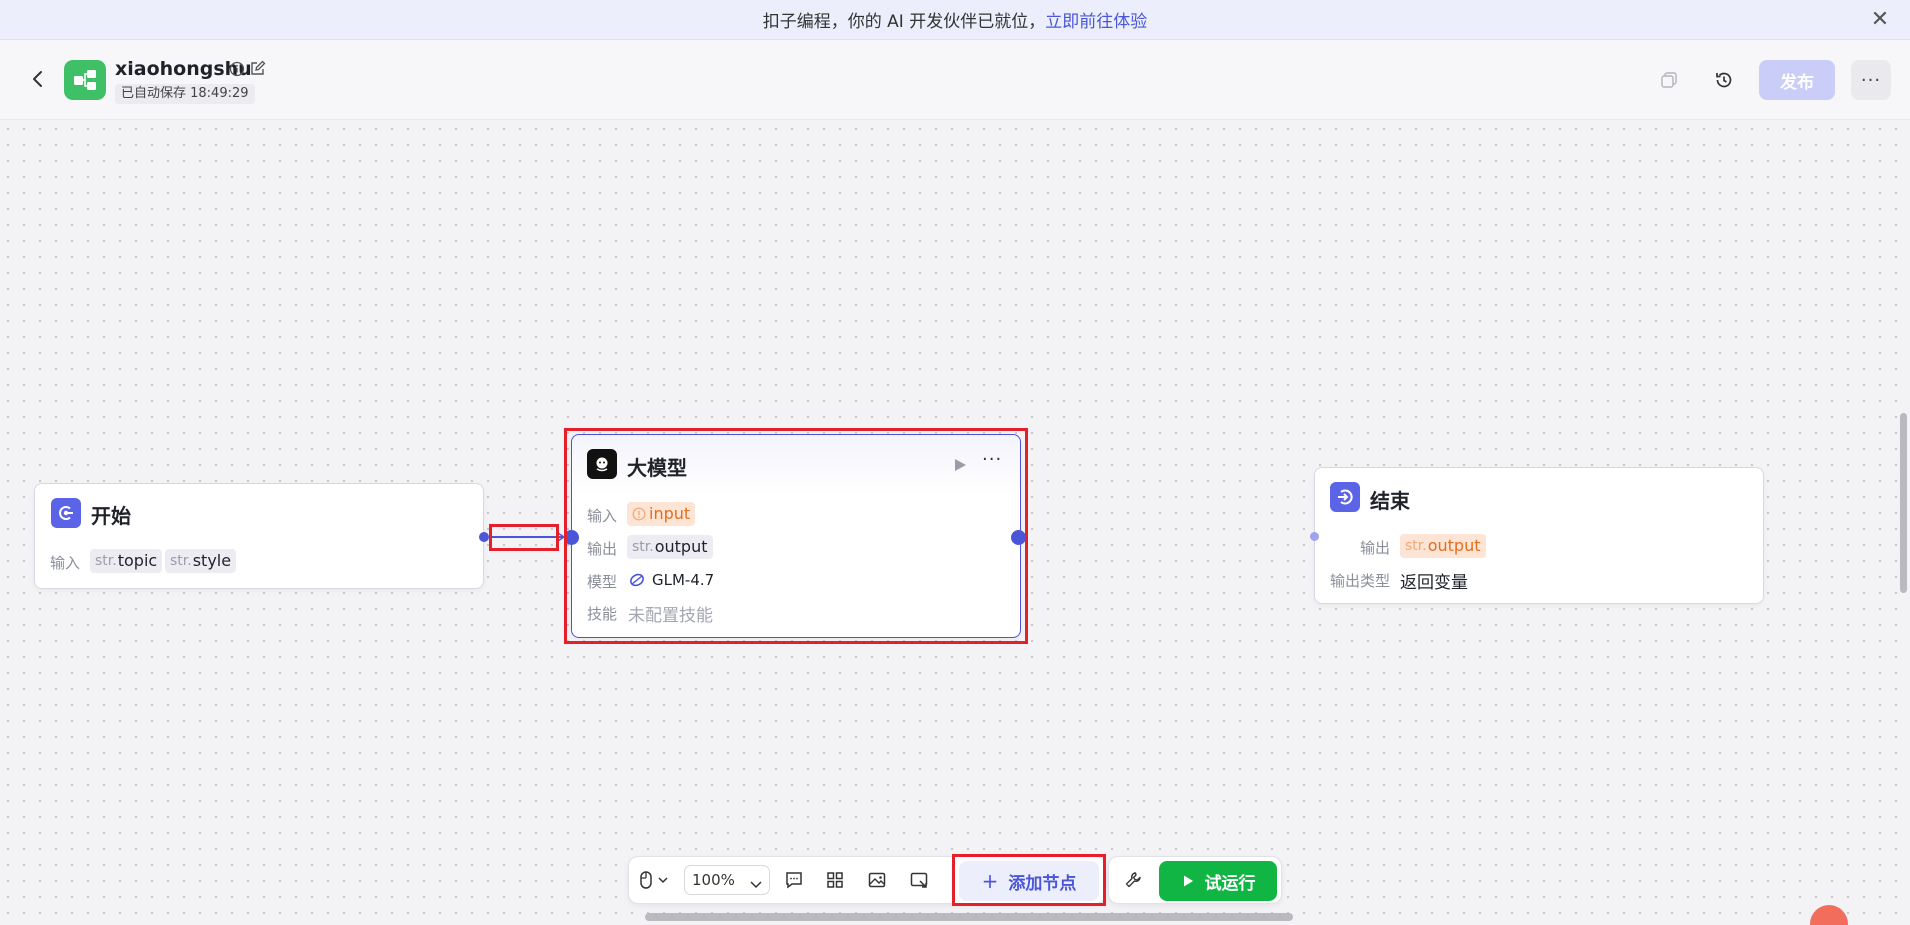 The image size is (1910, 925). I want to click on header: xiaohongshu 已自动保存 18:49:29 发布 ···, so click(955, 80).